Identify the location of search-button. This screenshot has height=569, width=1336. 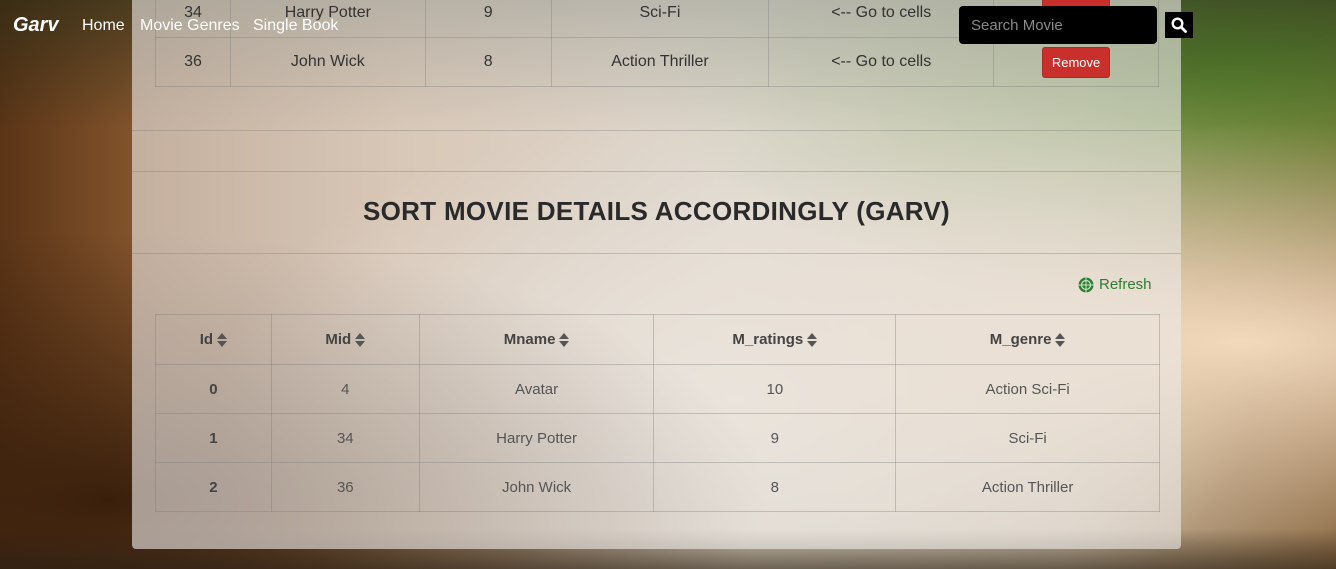
(1179, 25).